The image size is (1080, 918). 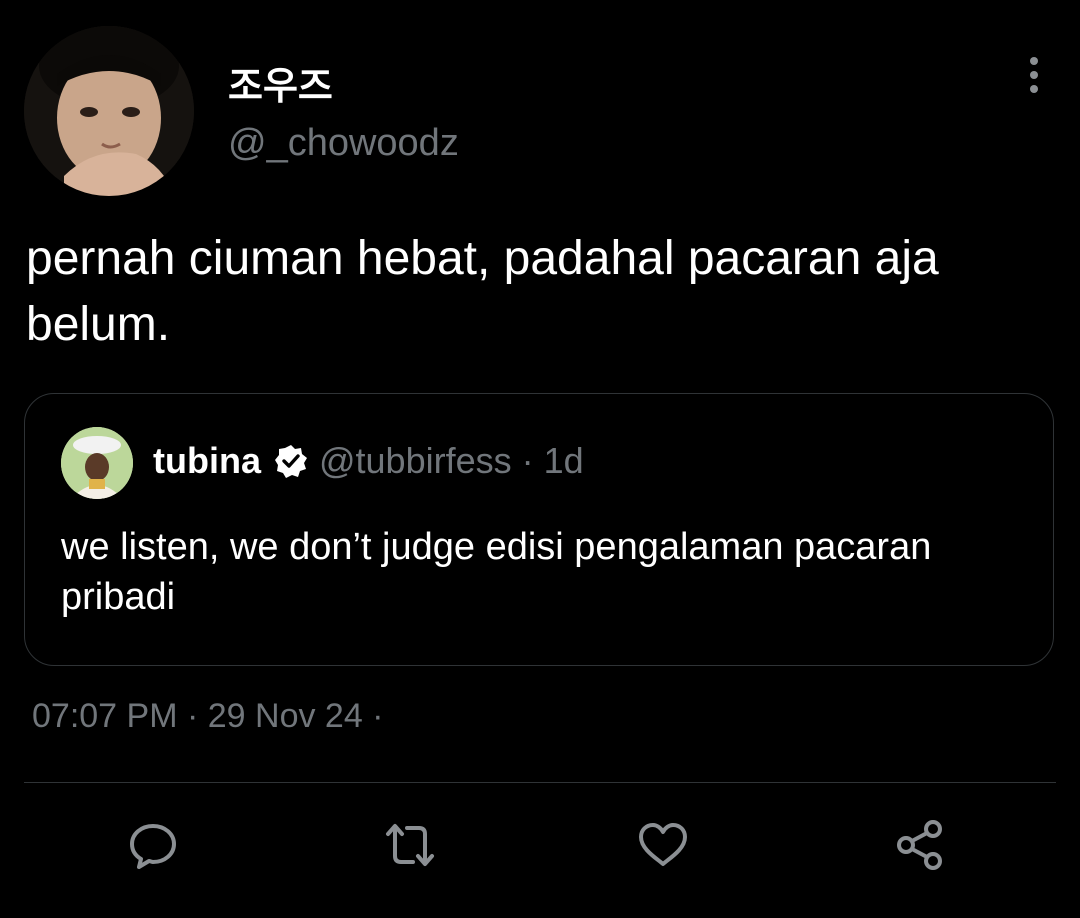 I want to click on quoted-display-name: tubina, so click(x=207, y=461).